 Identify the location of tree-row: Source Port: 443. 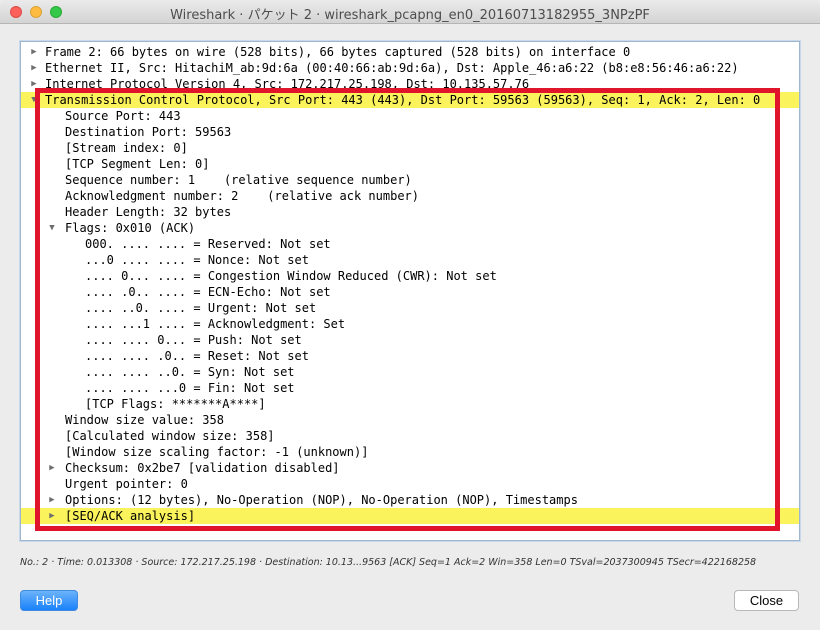
(410, 116).